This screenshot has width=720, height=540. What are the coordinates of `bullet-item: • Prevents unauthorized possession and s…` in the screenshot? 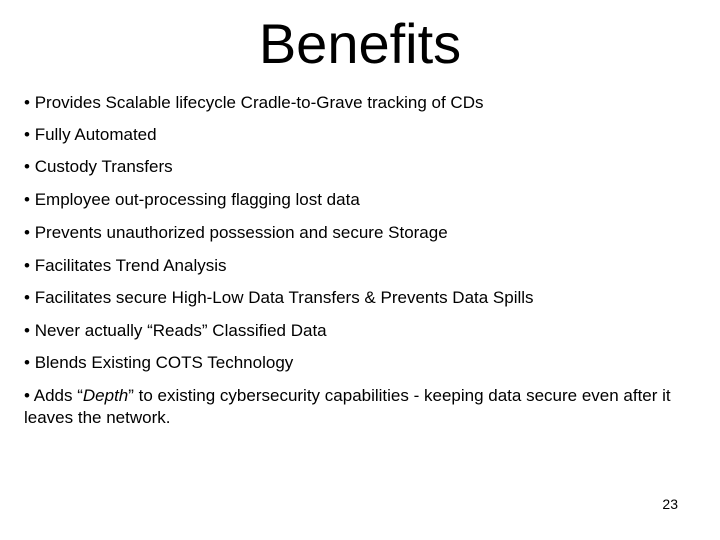 It's located at (359, 233).